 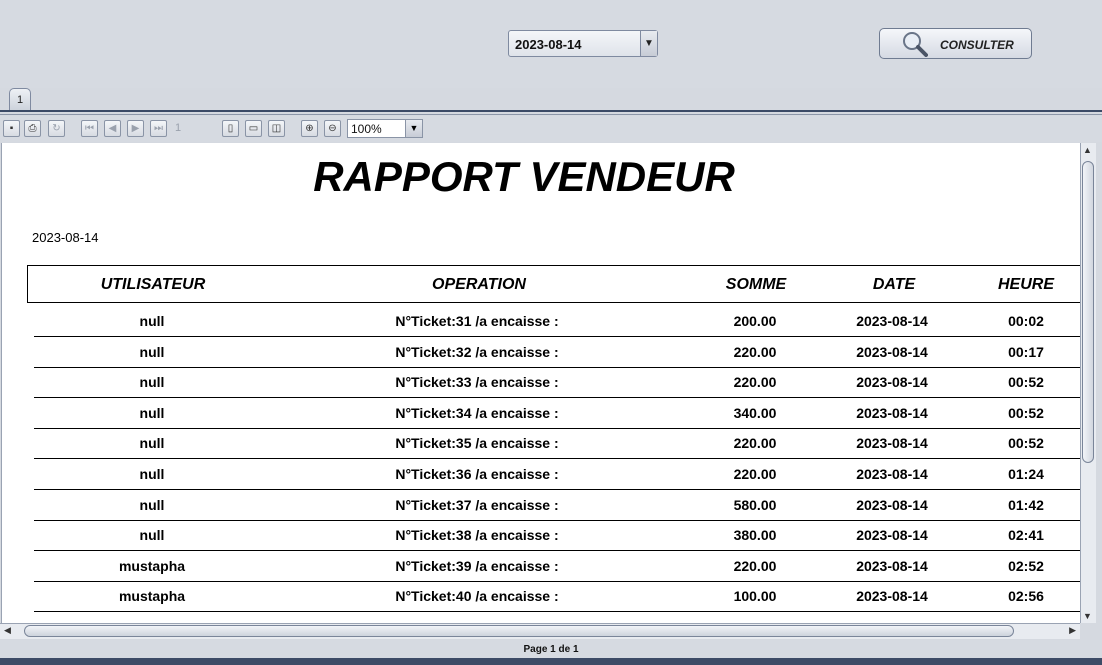 What do you see at coordinates (551, 129) in the screenshot?
I see `viewer-toolbar: ▪ ⎙ ↻ ⏮ ◀ ▶ ⏭ 1 ▯ ▭ ◫ ⊕ ⊖ 100% ▼` at bounding box center [551, 129].